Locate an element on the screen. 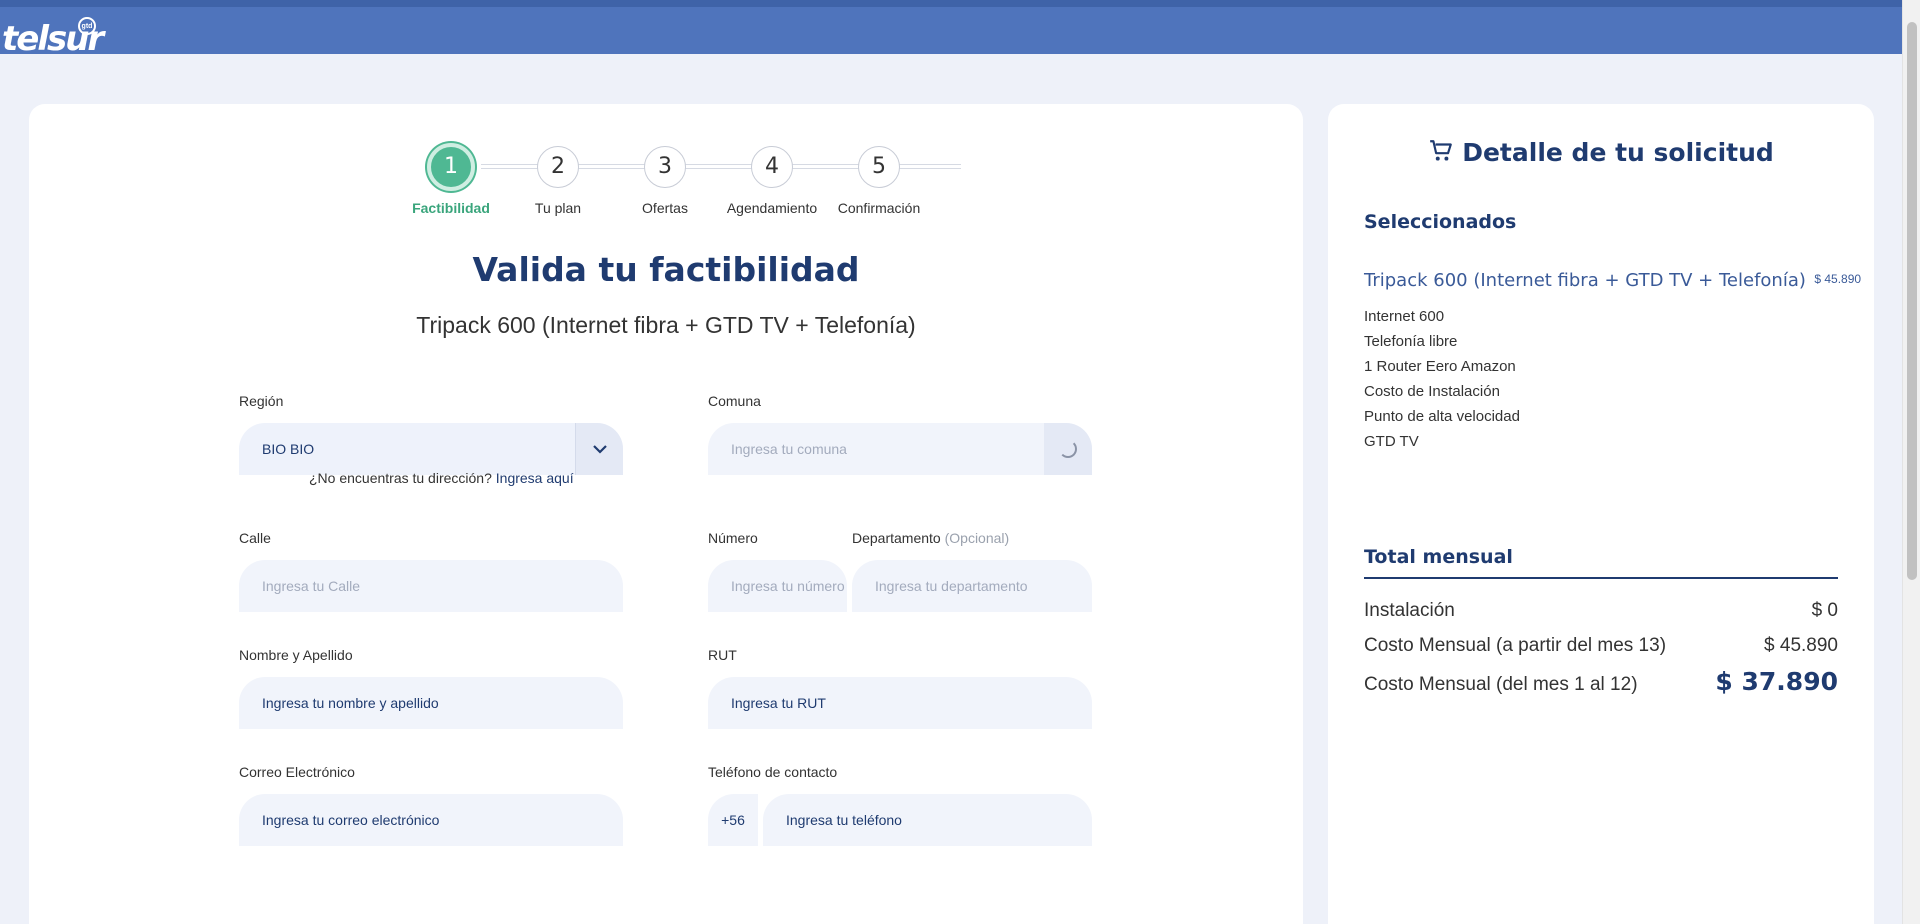  rut-field: RUT Ingresa tu RUT is located at coordinates (900, 688).